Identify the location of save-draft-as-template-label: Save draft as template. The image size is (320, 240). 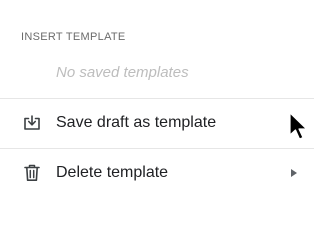
(136, 122).